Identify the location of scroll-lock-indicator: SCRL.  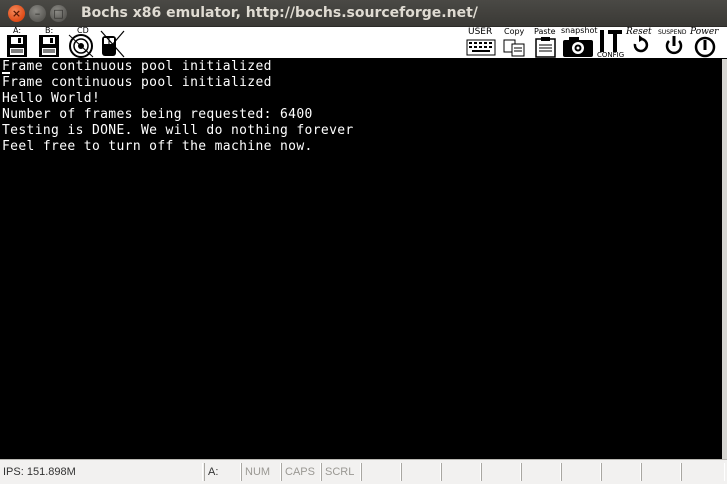
(341, 472).